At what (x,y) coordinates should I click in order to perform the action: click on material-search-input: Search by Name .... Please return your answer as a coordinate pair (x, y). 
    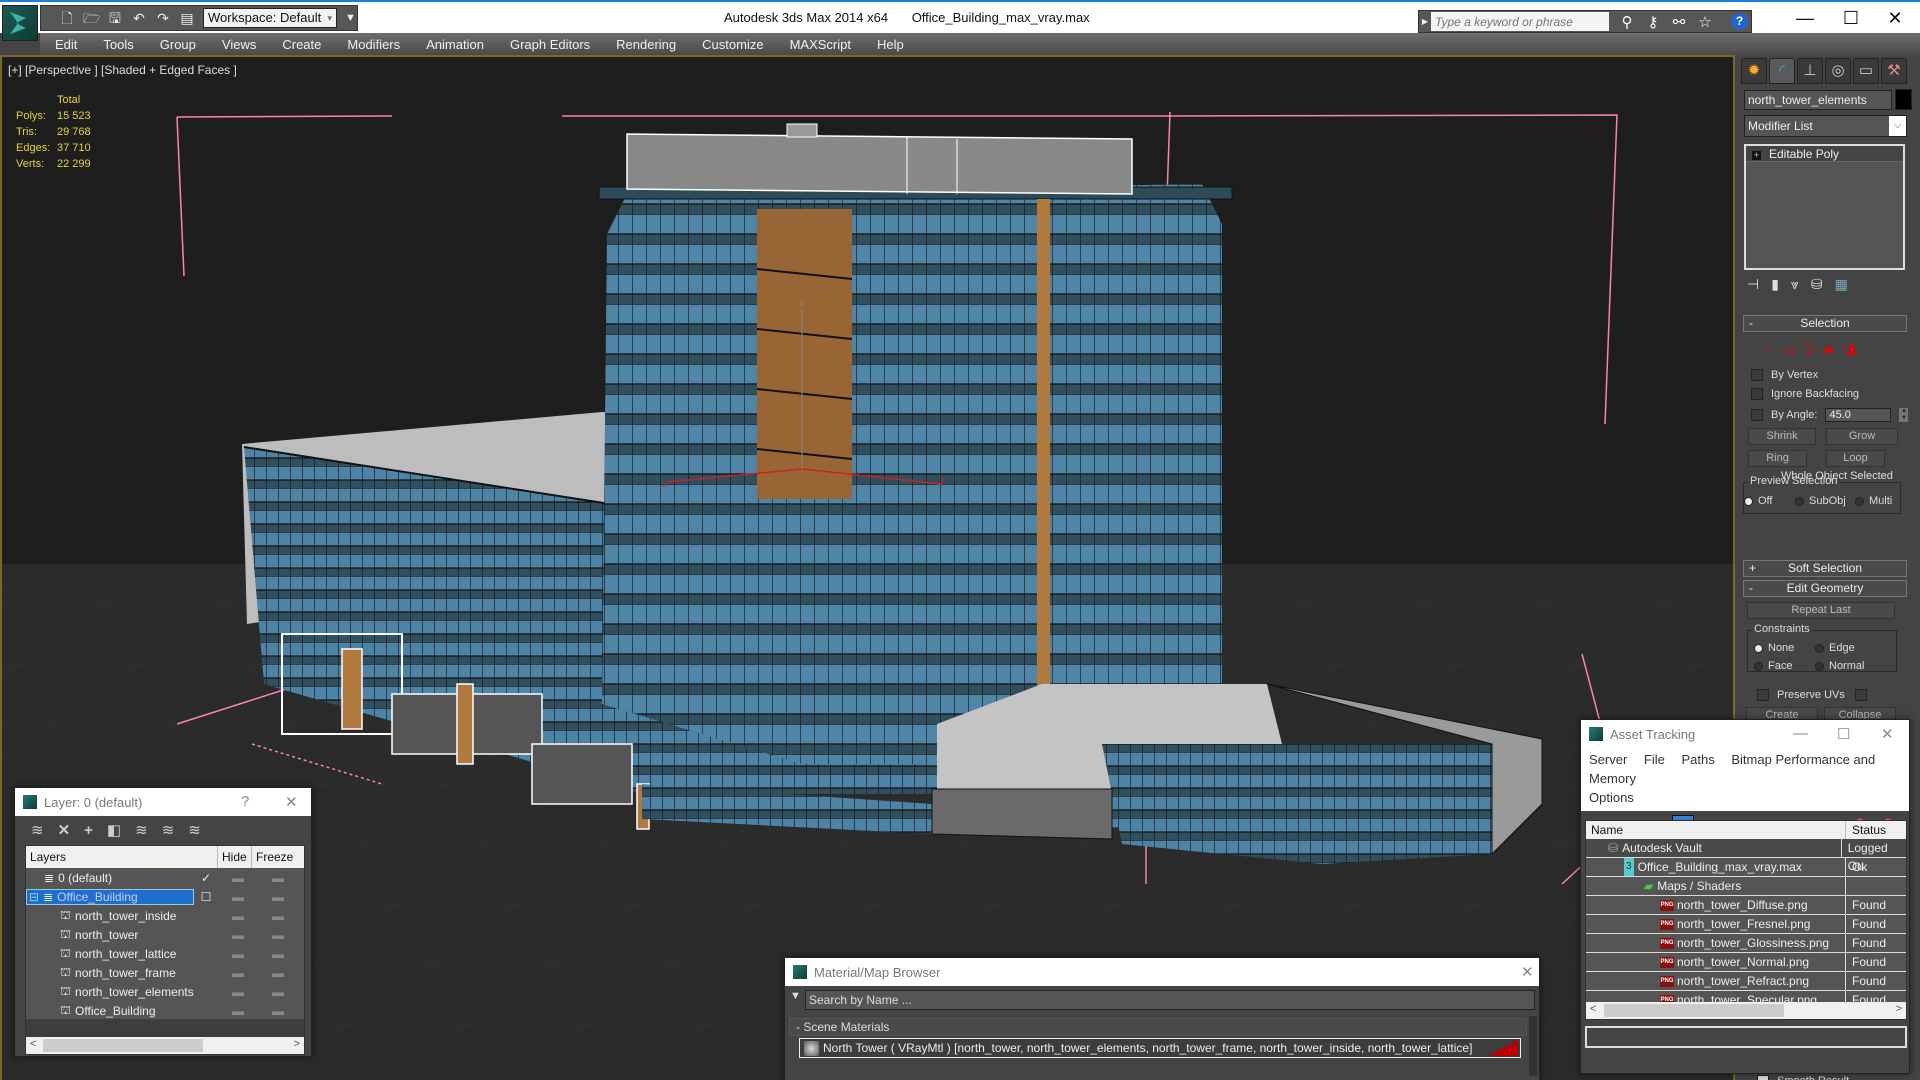
    Looking at the image, I should click on (1170, 1000).